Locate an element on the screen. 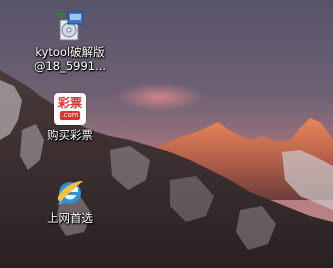 This screenshot has width=333, height=268. desktop-icon-lottery: 彩票 .com 购买彩票 is located at coordinates (70, 117).